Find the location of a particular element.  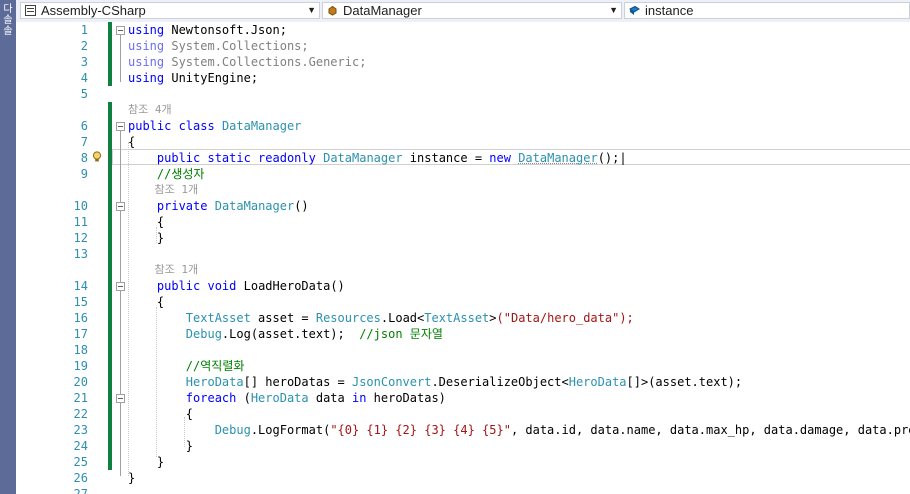

line-number: 23 is located at coordinates (80, 430).